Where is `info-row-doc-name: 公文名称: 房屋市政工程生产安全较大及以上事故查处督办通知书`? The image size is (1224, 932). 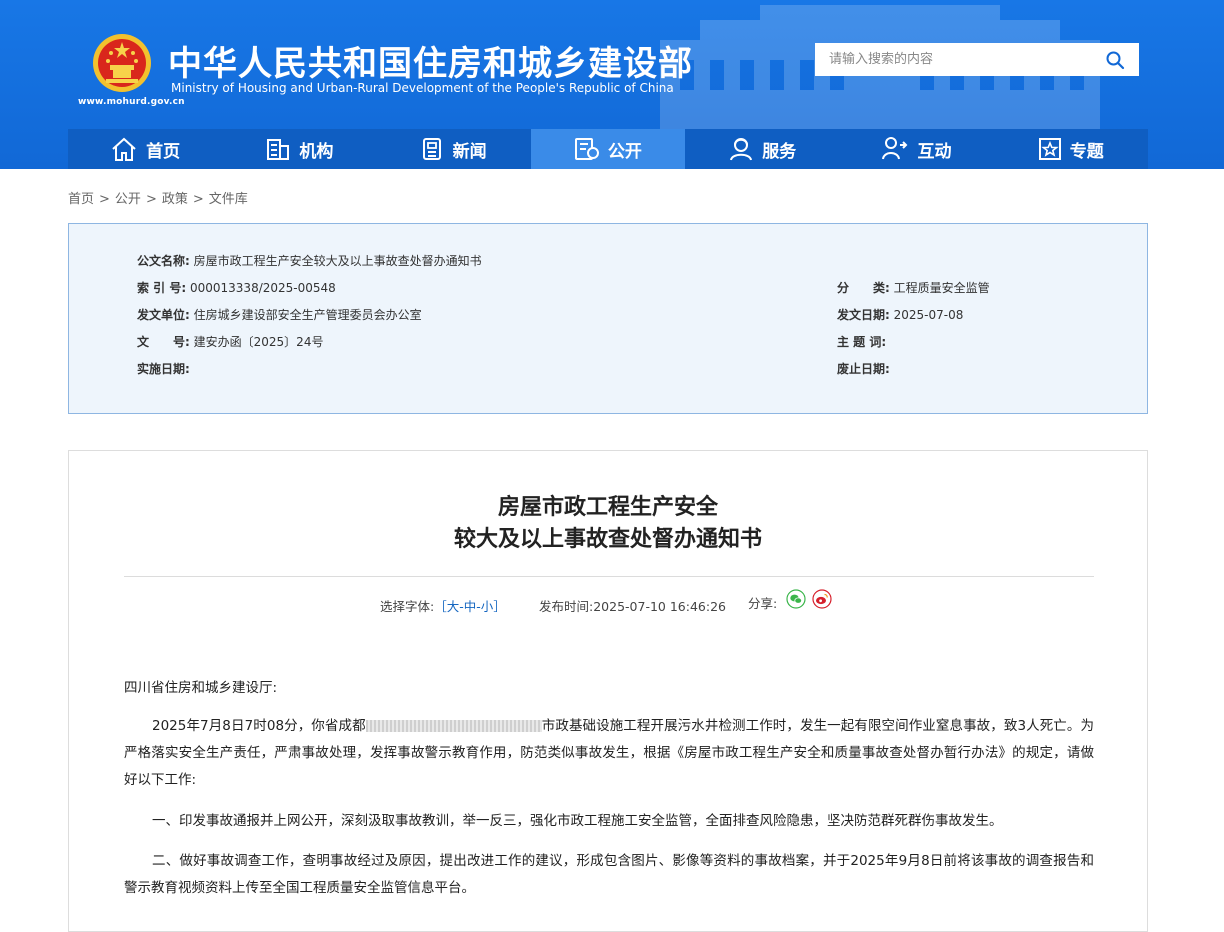
info-row-doc-name: 公文名称: 房屋市政工程生产安全较大及以上事故查处督办通知书 is located at coordinates (309, 260).